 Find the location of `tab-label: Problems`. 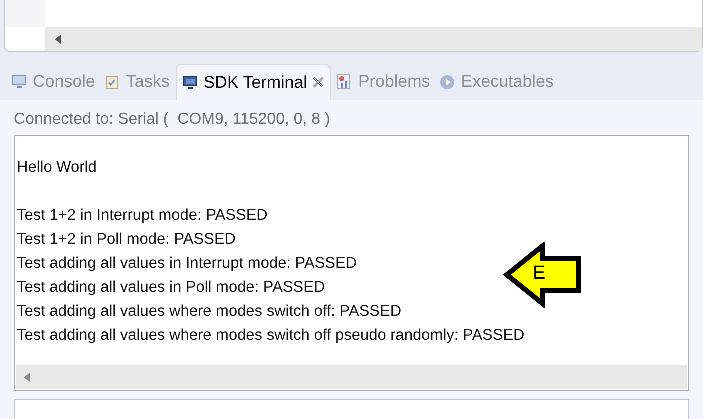

tab-label: Problems is located at coordinates (394, 82).